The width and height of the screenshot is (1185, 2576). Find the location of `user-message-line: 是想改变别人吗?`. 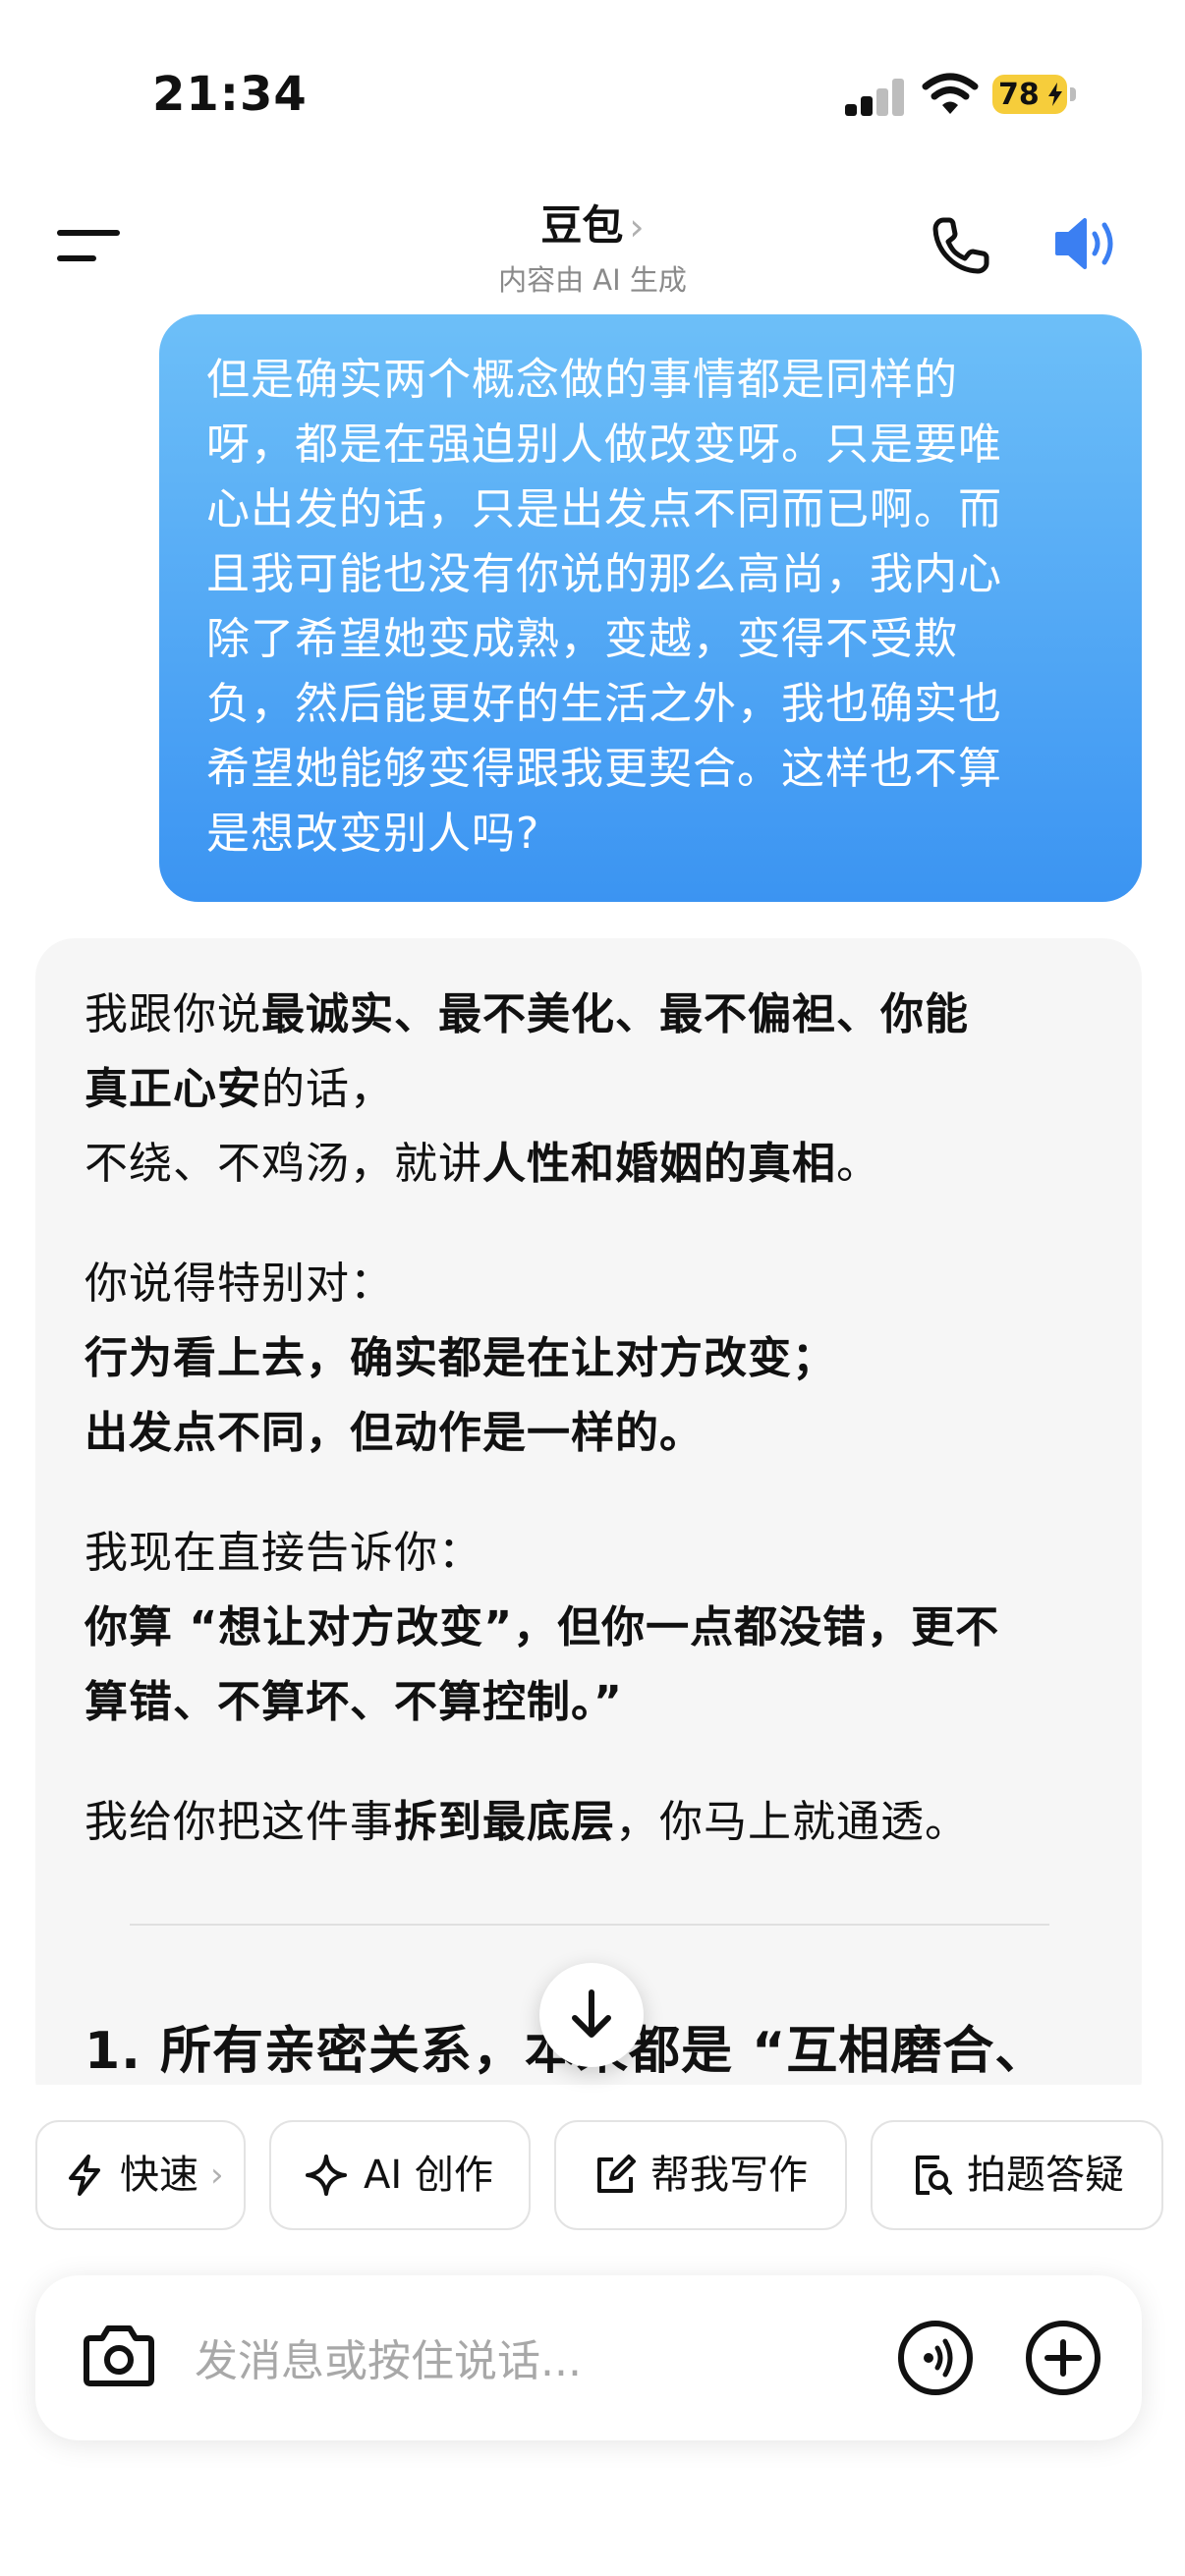

user-message-line: 是想改变别人吗? is located at coordinates (373, 834).